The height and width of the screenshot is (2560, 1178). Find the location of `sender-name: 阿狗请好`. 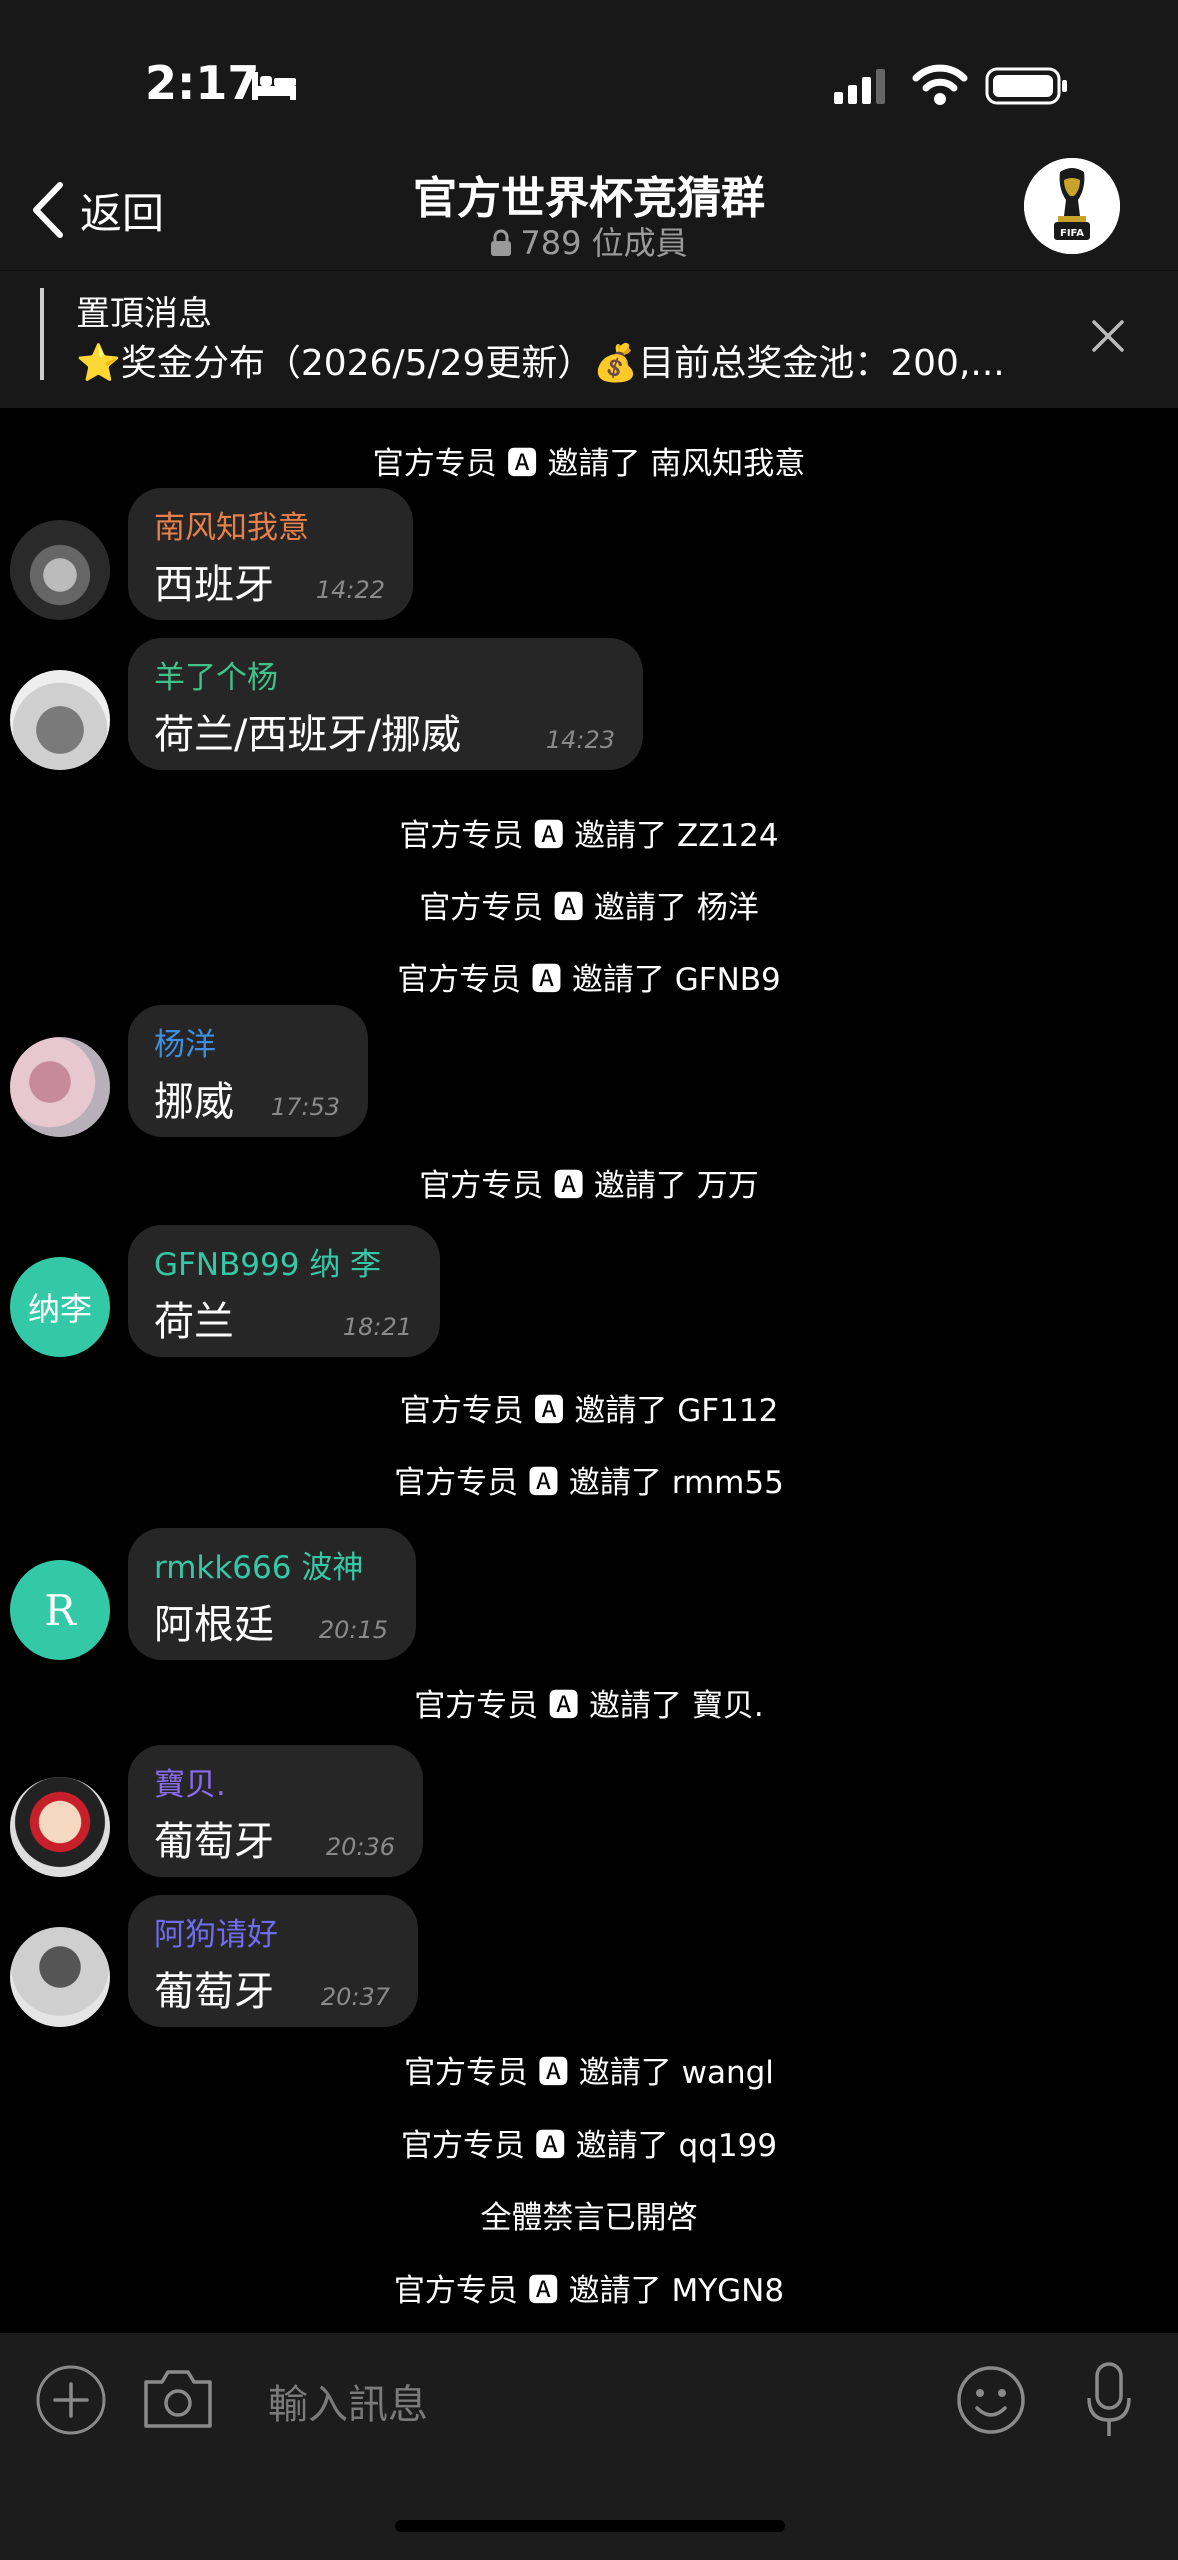

sender-name: 阿狗请好 is located at coordinates (216, 1931).